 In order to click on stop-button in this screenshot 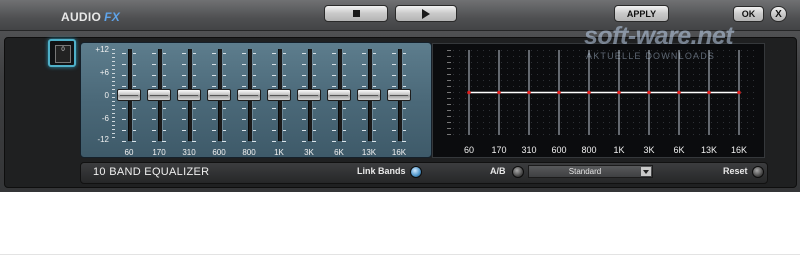, I will do `click(356, 13)`.